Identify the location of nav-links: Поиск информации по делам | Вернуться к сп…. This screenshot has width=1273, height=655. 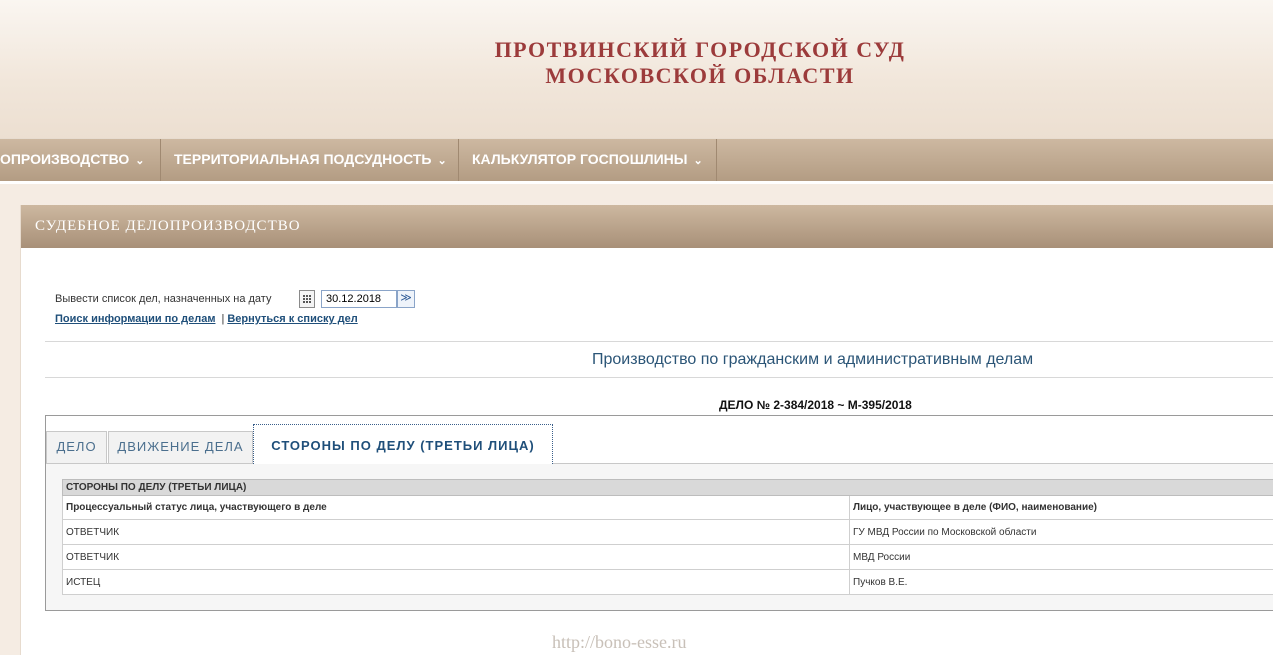
(206, 319).